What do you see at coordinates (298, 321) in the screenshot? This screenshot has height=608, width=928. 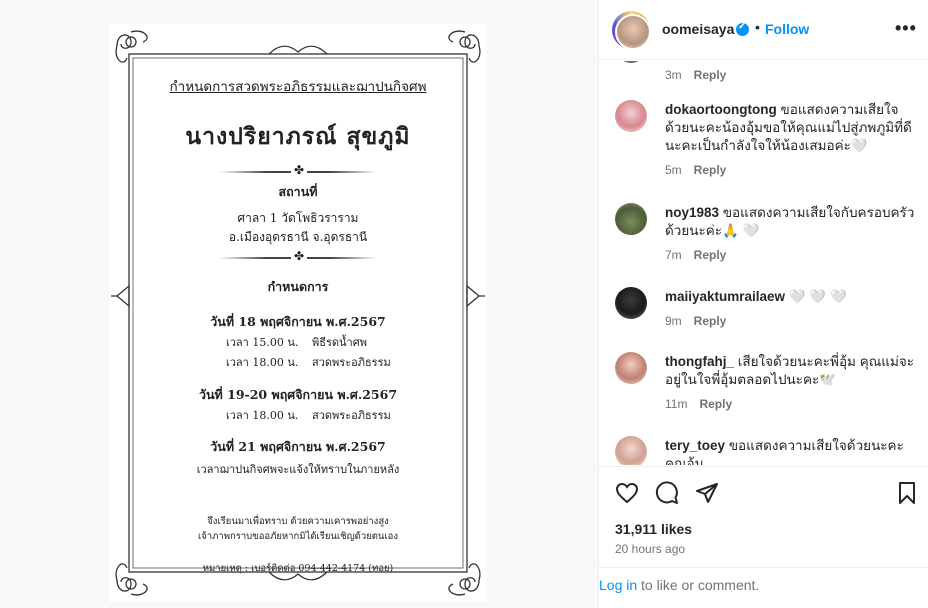 I see `day1-title: วันที่ 18 พฤศจิกายน พ.ศ.2567` at bounding box center [298, 321].